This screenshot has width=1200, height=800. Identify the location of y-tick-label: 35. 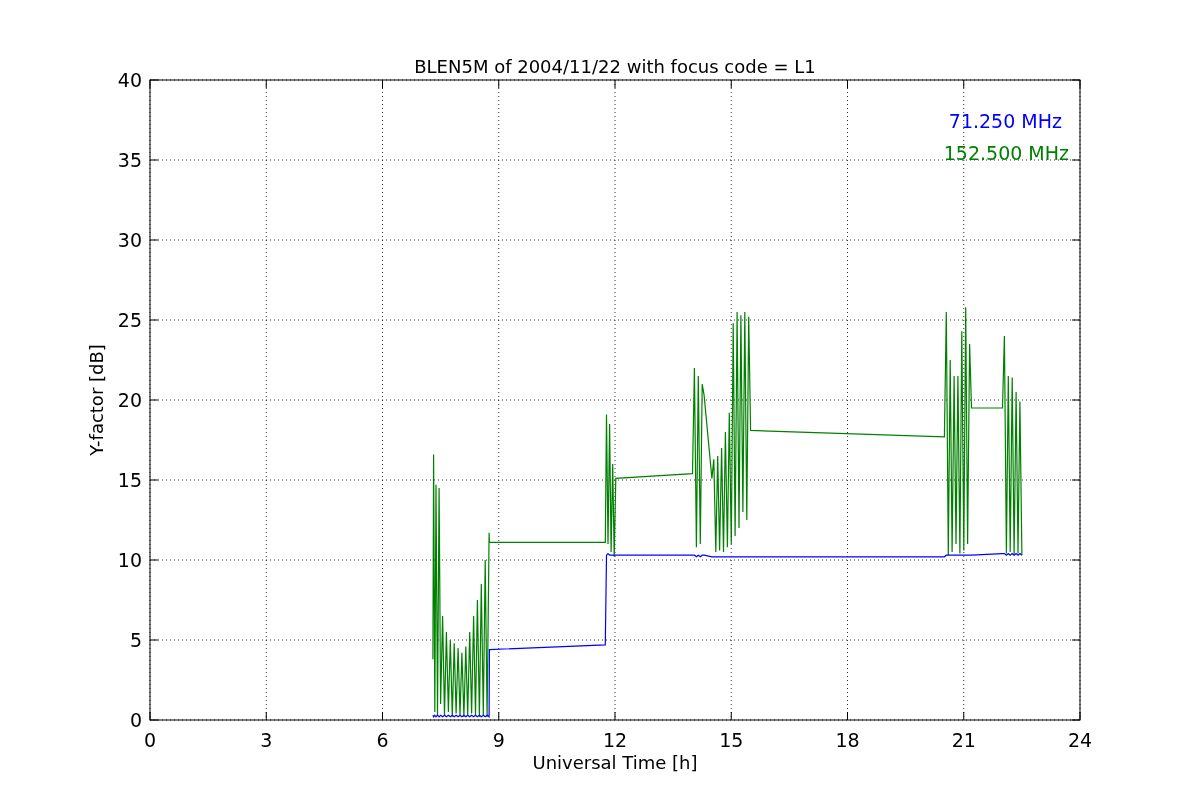
(129, 160).